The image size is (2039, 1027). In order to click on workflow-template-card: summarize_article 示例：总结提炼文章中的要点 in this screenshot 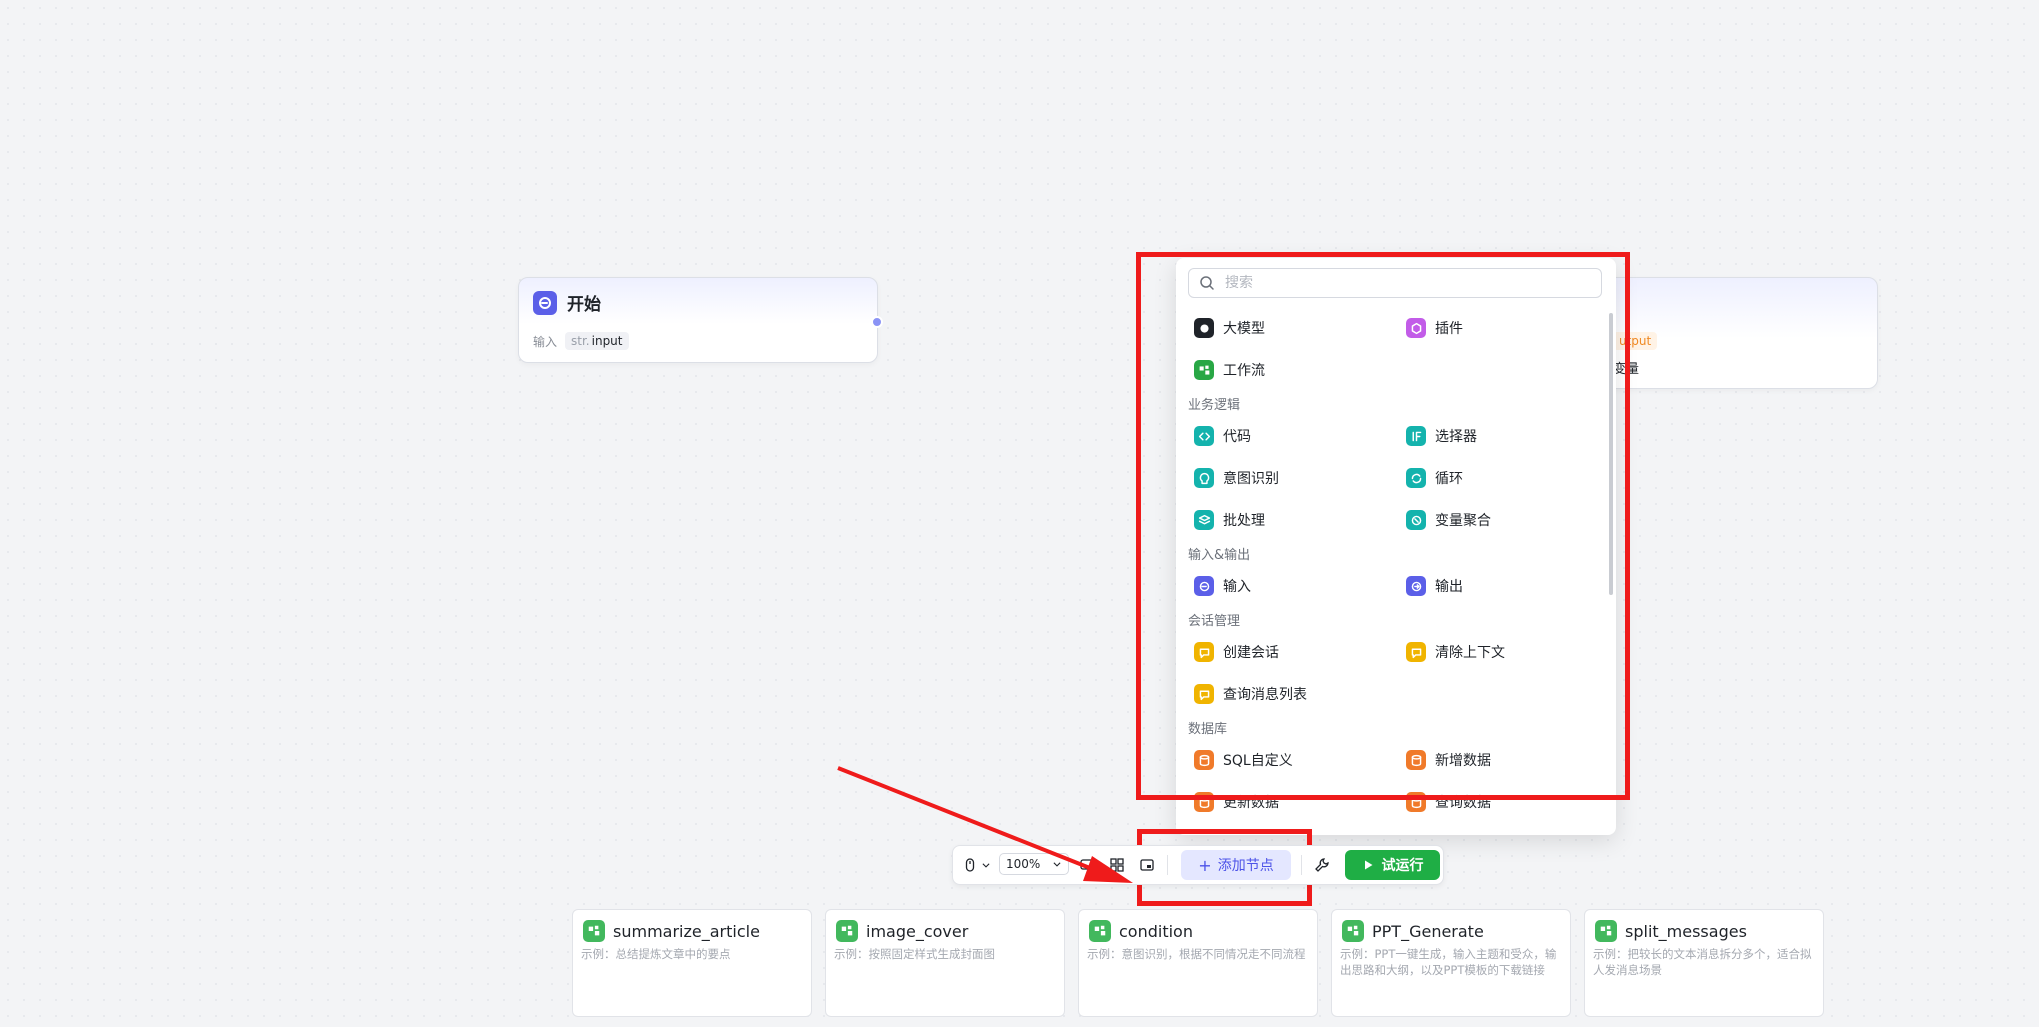, I will do `click(692, 963)`.